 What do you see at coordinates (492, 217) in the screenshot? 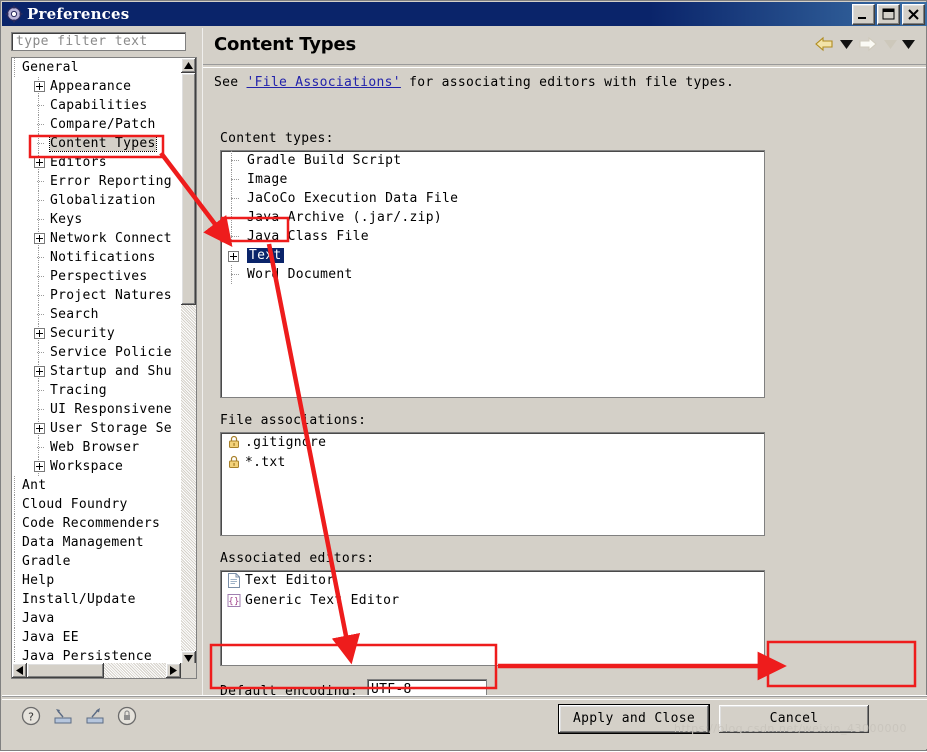
I see `content-type-item: Java Archive (.jar/.zip)` at bounding box center [492, 217].